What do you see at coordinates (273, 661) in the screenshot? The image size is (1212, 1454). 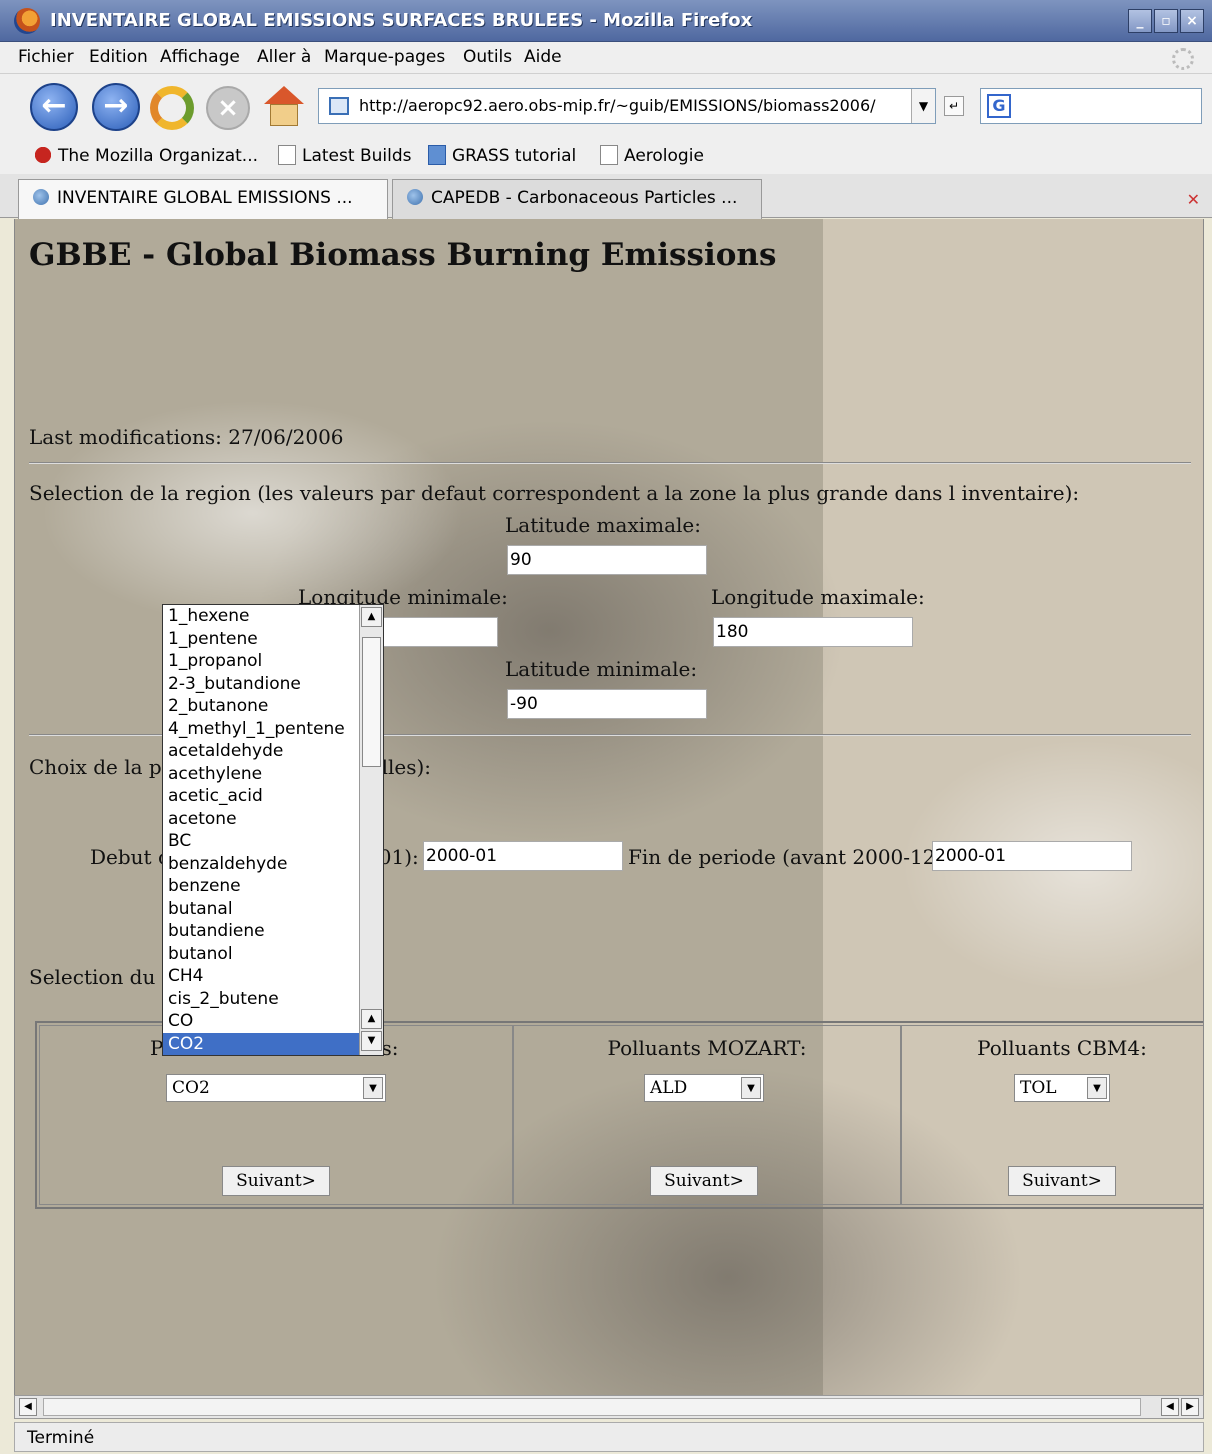 I see `dropdown-option: 1_propanol` at bounding box center [273, 661].